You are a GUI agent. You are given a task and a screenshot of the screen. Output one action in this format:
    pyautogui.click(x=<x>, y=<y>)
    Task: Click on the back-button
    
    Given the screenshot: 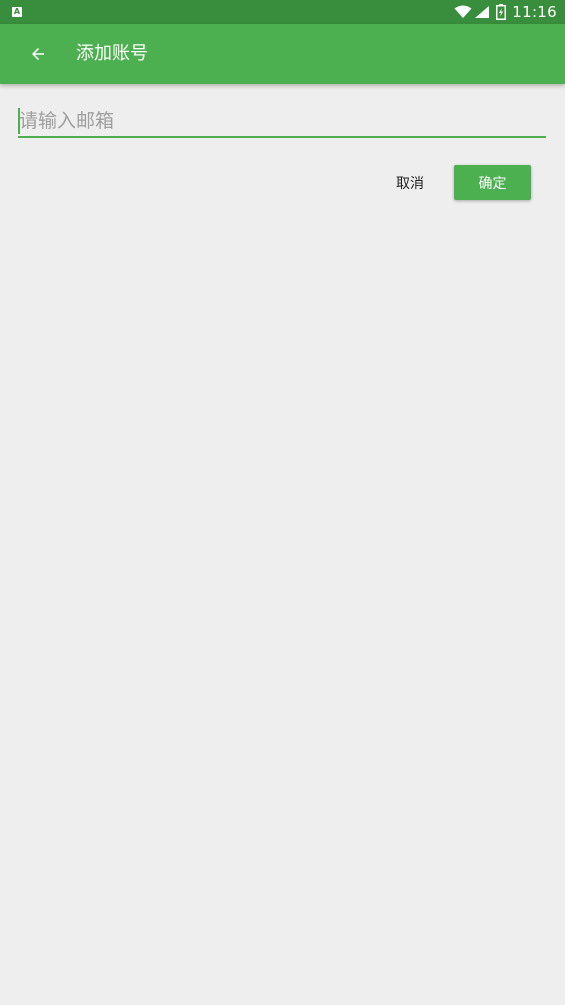 What is the action you would take?
    pyautogui.click(x=38, y=54)
    